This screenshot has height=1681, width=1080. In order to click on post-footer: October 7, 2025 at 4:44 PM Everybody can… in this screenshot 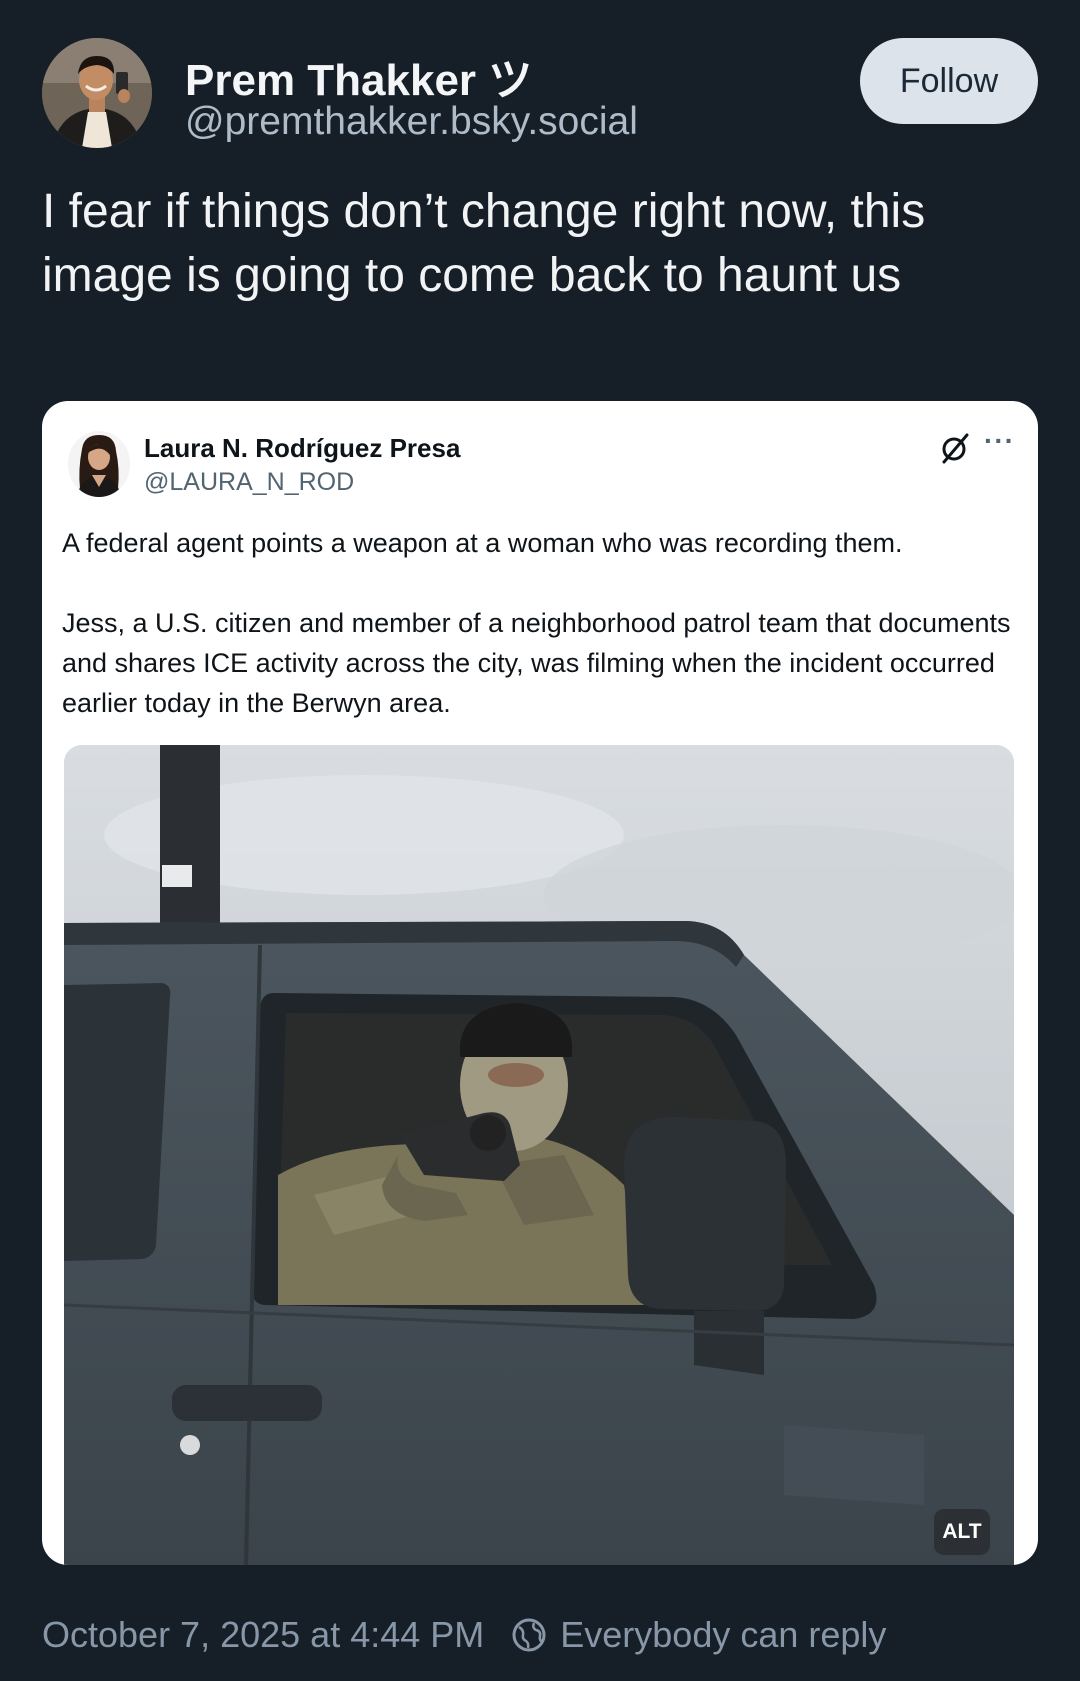, I will do `click(464, 1635)`.